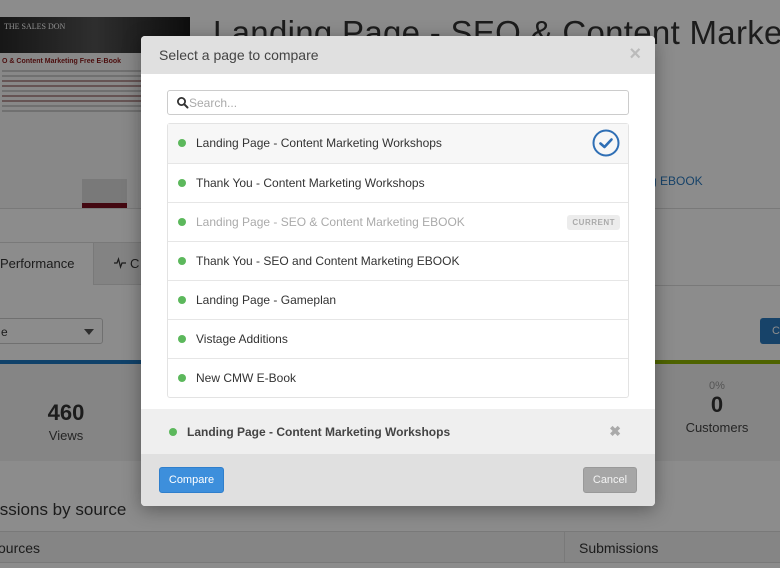  Describe the element at coordinates (310, 183) in the screenshot. I see `page-name: Thank You - Content Marketing Workshops` at that location.